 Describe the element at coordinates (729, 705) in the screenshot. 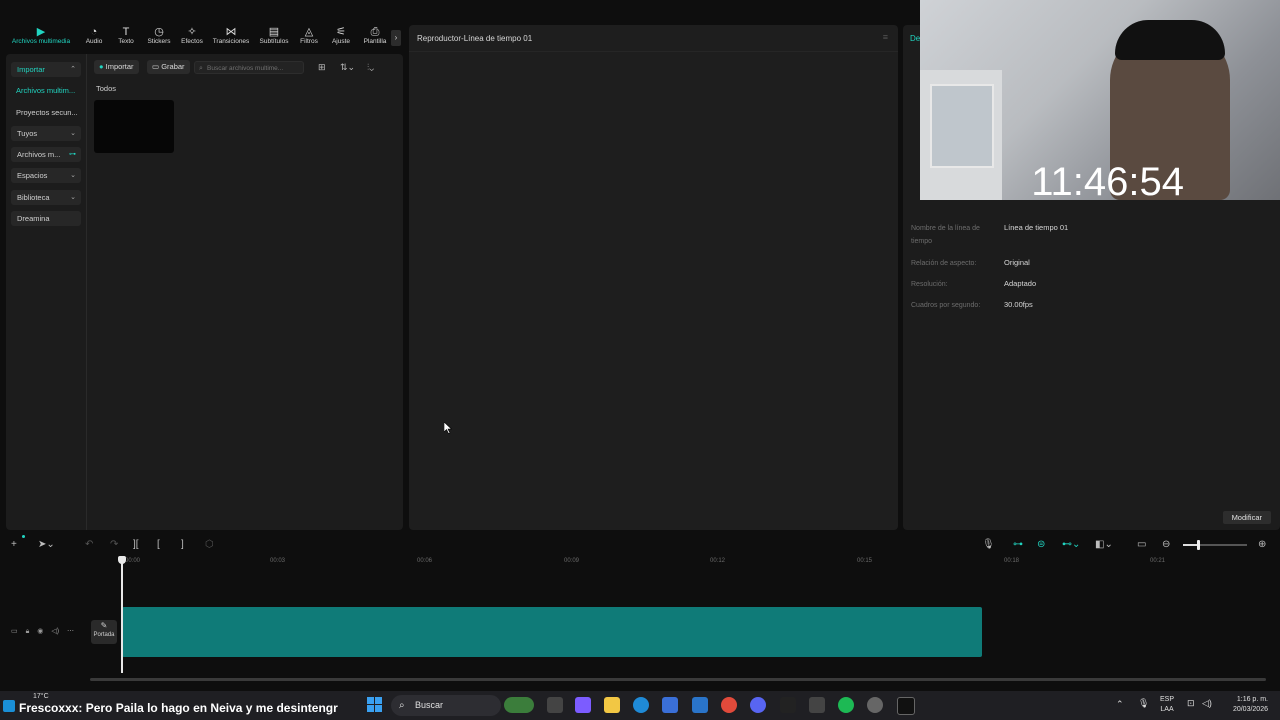

I see `chrome-icon` at that location.